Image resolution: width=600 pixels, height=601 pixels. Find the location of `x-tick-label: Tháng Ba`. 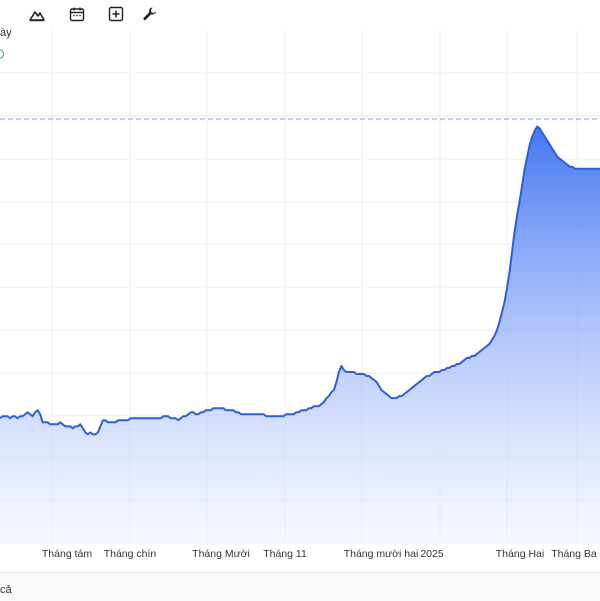

x-tick-label: Tháng Ba is located at coordinates (574, 554).